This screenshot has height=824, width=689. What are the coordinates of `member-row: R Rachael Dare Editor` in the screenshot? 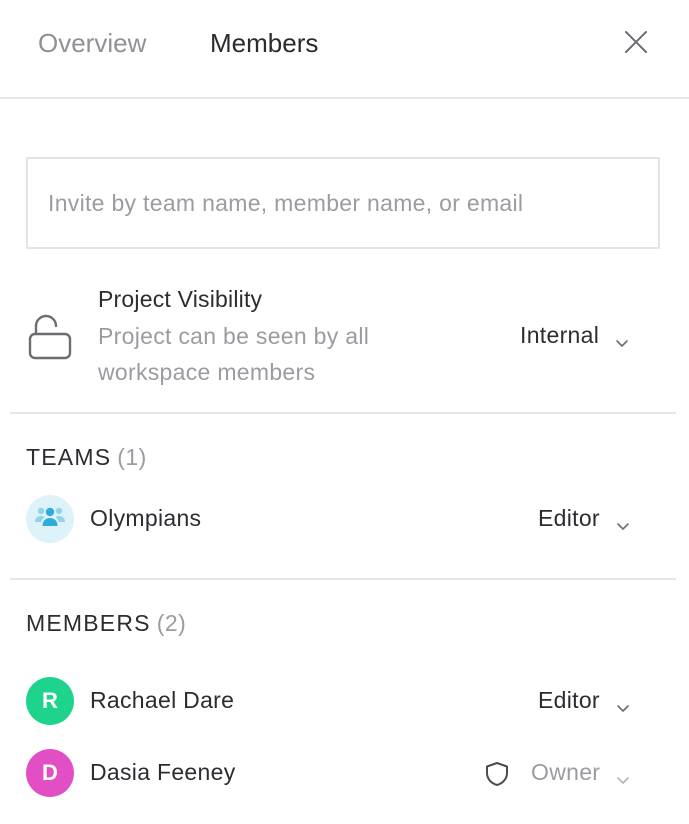 It's located at (344, 702).